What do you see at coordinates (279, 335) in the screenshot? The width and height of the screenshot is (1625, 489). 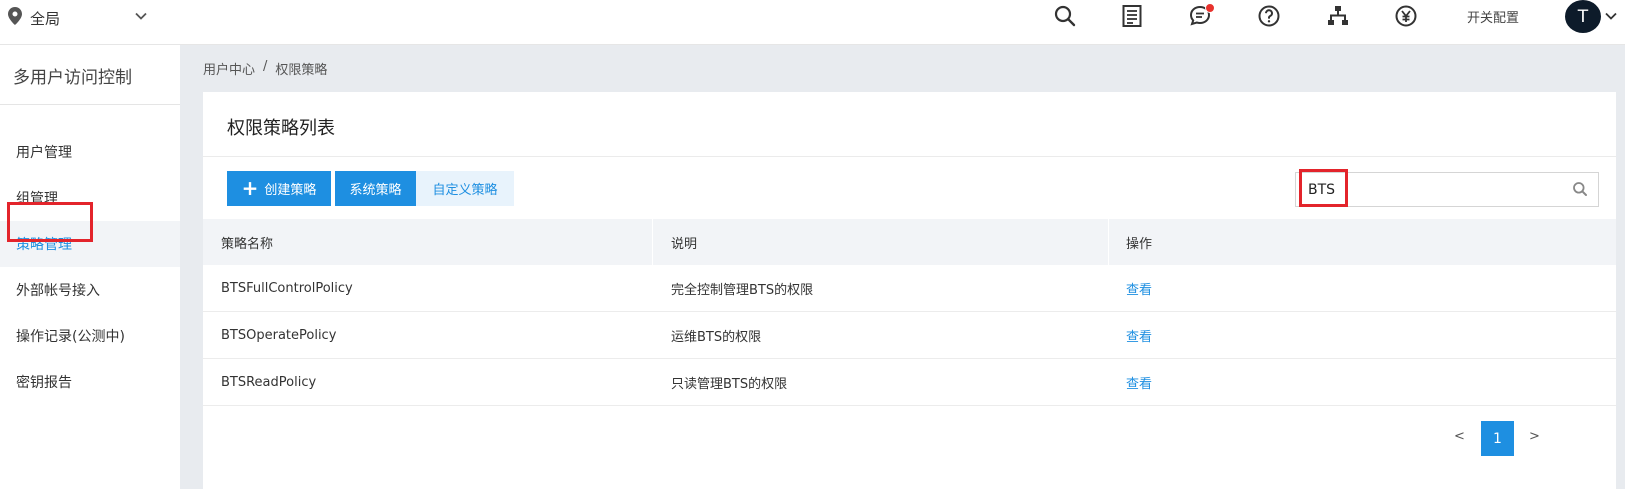 I see `policy-name-cell: BTSOperatePolicy` at bounding box center [279, 335].